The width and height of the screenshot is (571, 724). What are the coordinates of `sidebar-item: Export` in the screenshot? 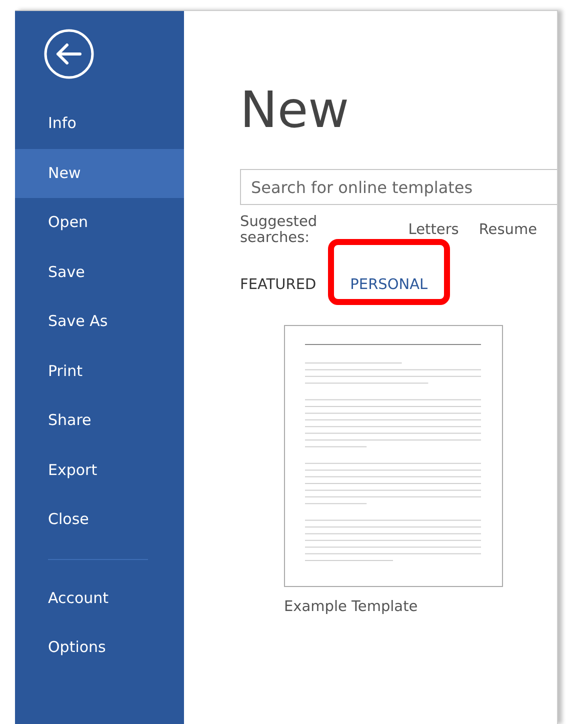 It's located at (99, 470).